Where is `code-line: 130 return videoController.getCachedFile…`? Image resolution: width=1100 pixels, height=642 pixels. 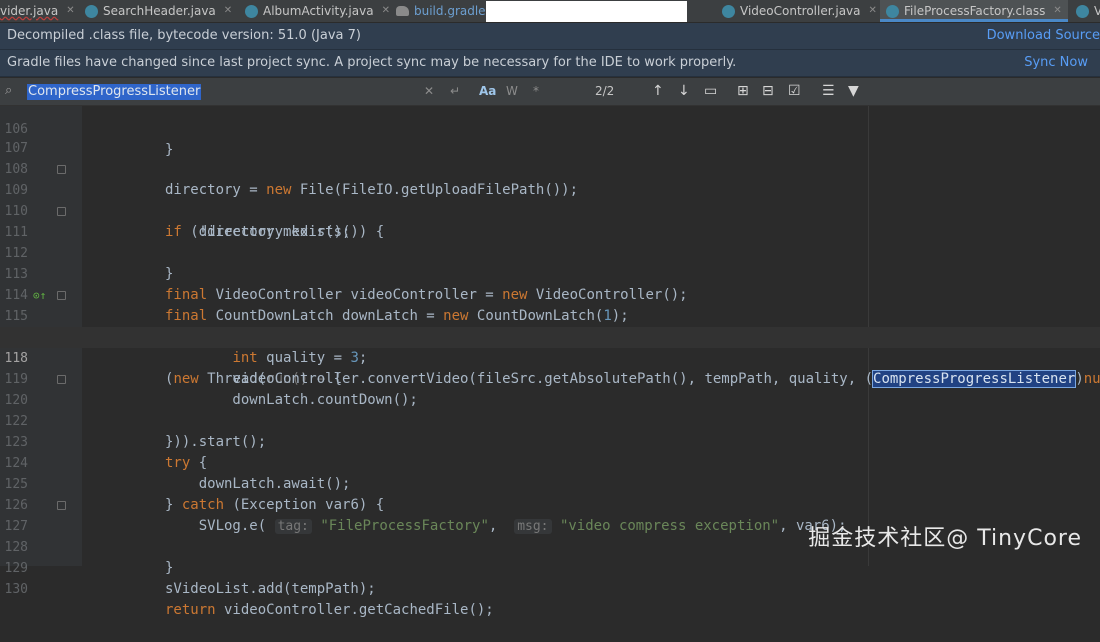
code-line: 130 return videoController.getCachedFile… is located at coordinates (550, 588).